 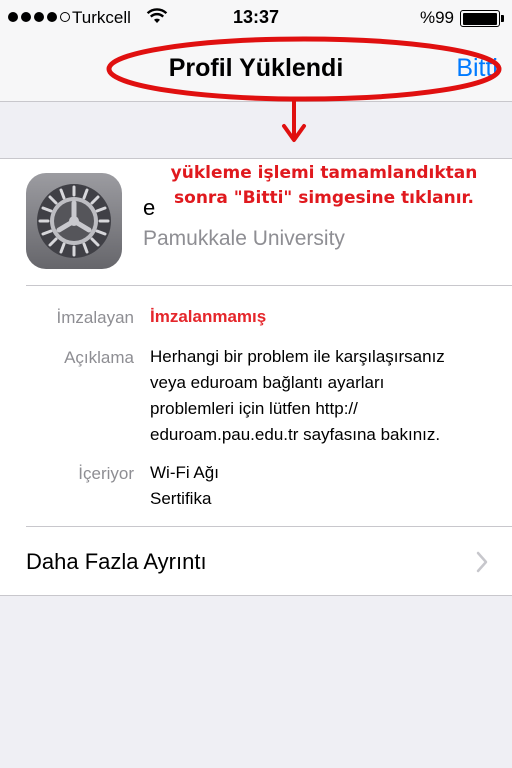 What do you see at coordinates (95, 317) in the screenshot?
I see `signed-by-label: İmzalayan` at bounding box center [95, 317].